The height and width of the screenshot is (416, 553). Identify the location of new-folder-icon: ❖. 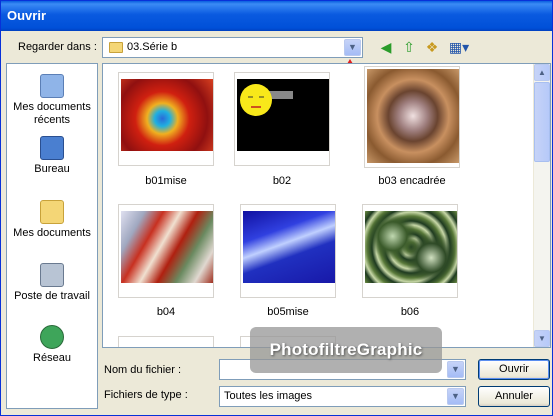
(432, 47).